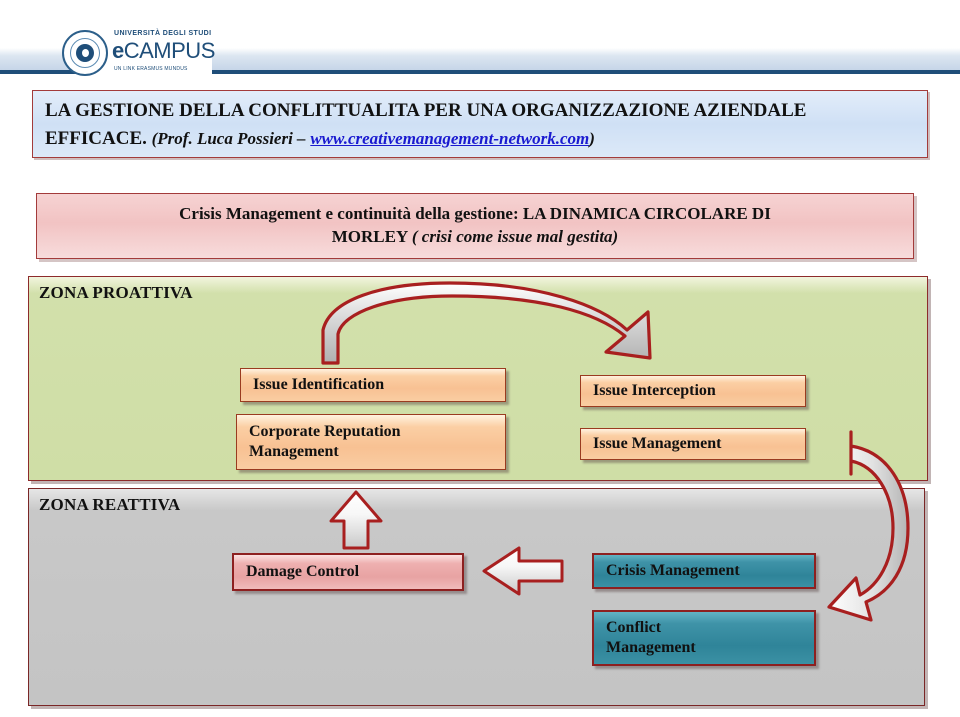  I want to click on box-conflict-management-label: Conflict Management, so click(651, 638).